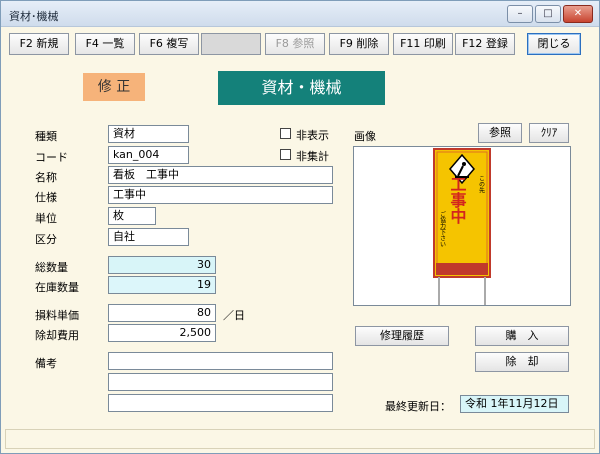  I want to click on mode-badge: 修 正, so click(114, 87).